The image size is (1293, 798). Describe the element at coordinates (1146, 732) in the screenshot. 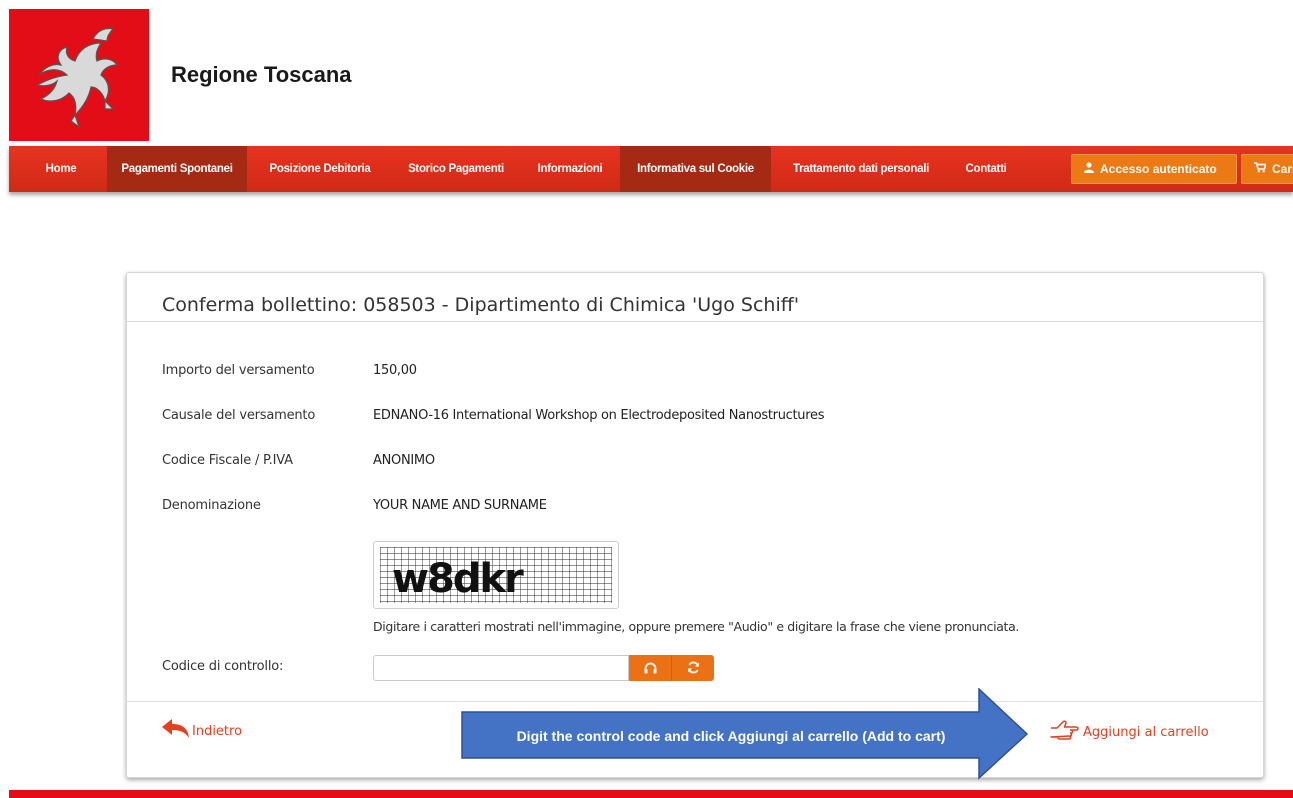

I see `add-to-cart-label: Aggiungi al carrello` at that location.